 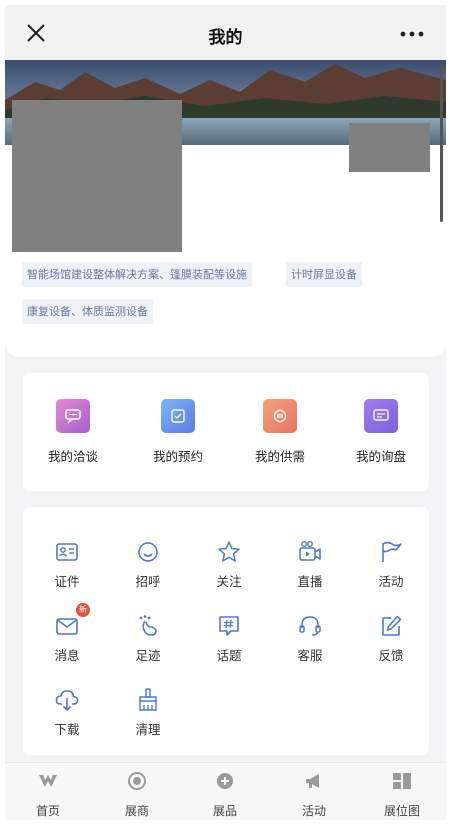 I want to click on service-label: 活动, so click(x=391, y=581).